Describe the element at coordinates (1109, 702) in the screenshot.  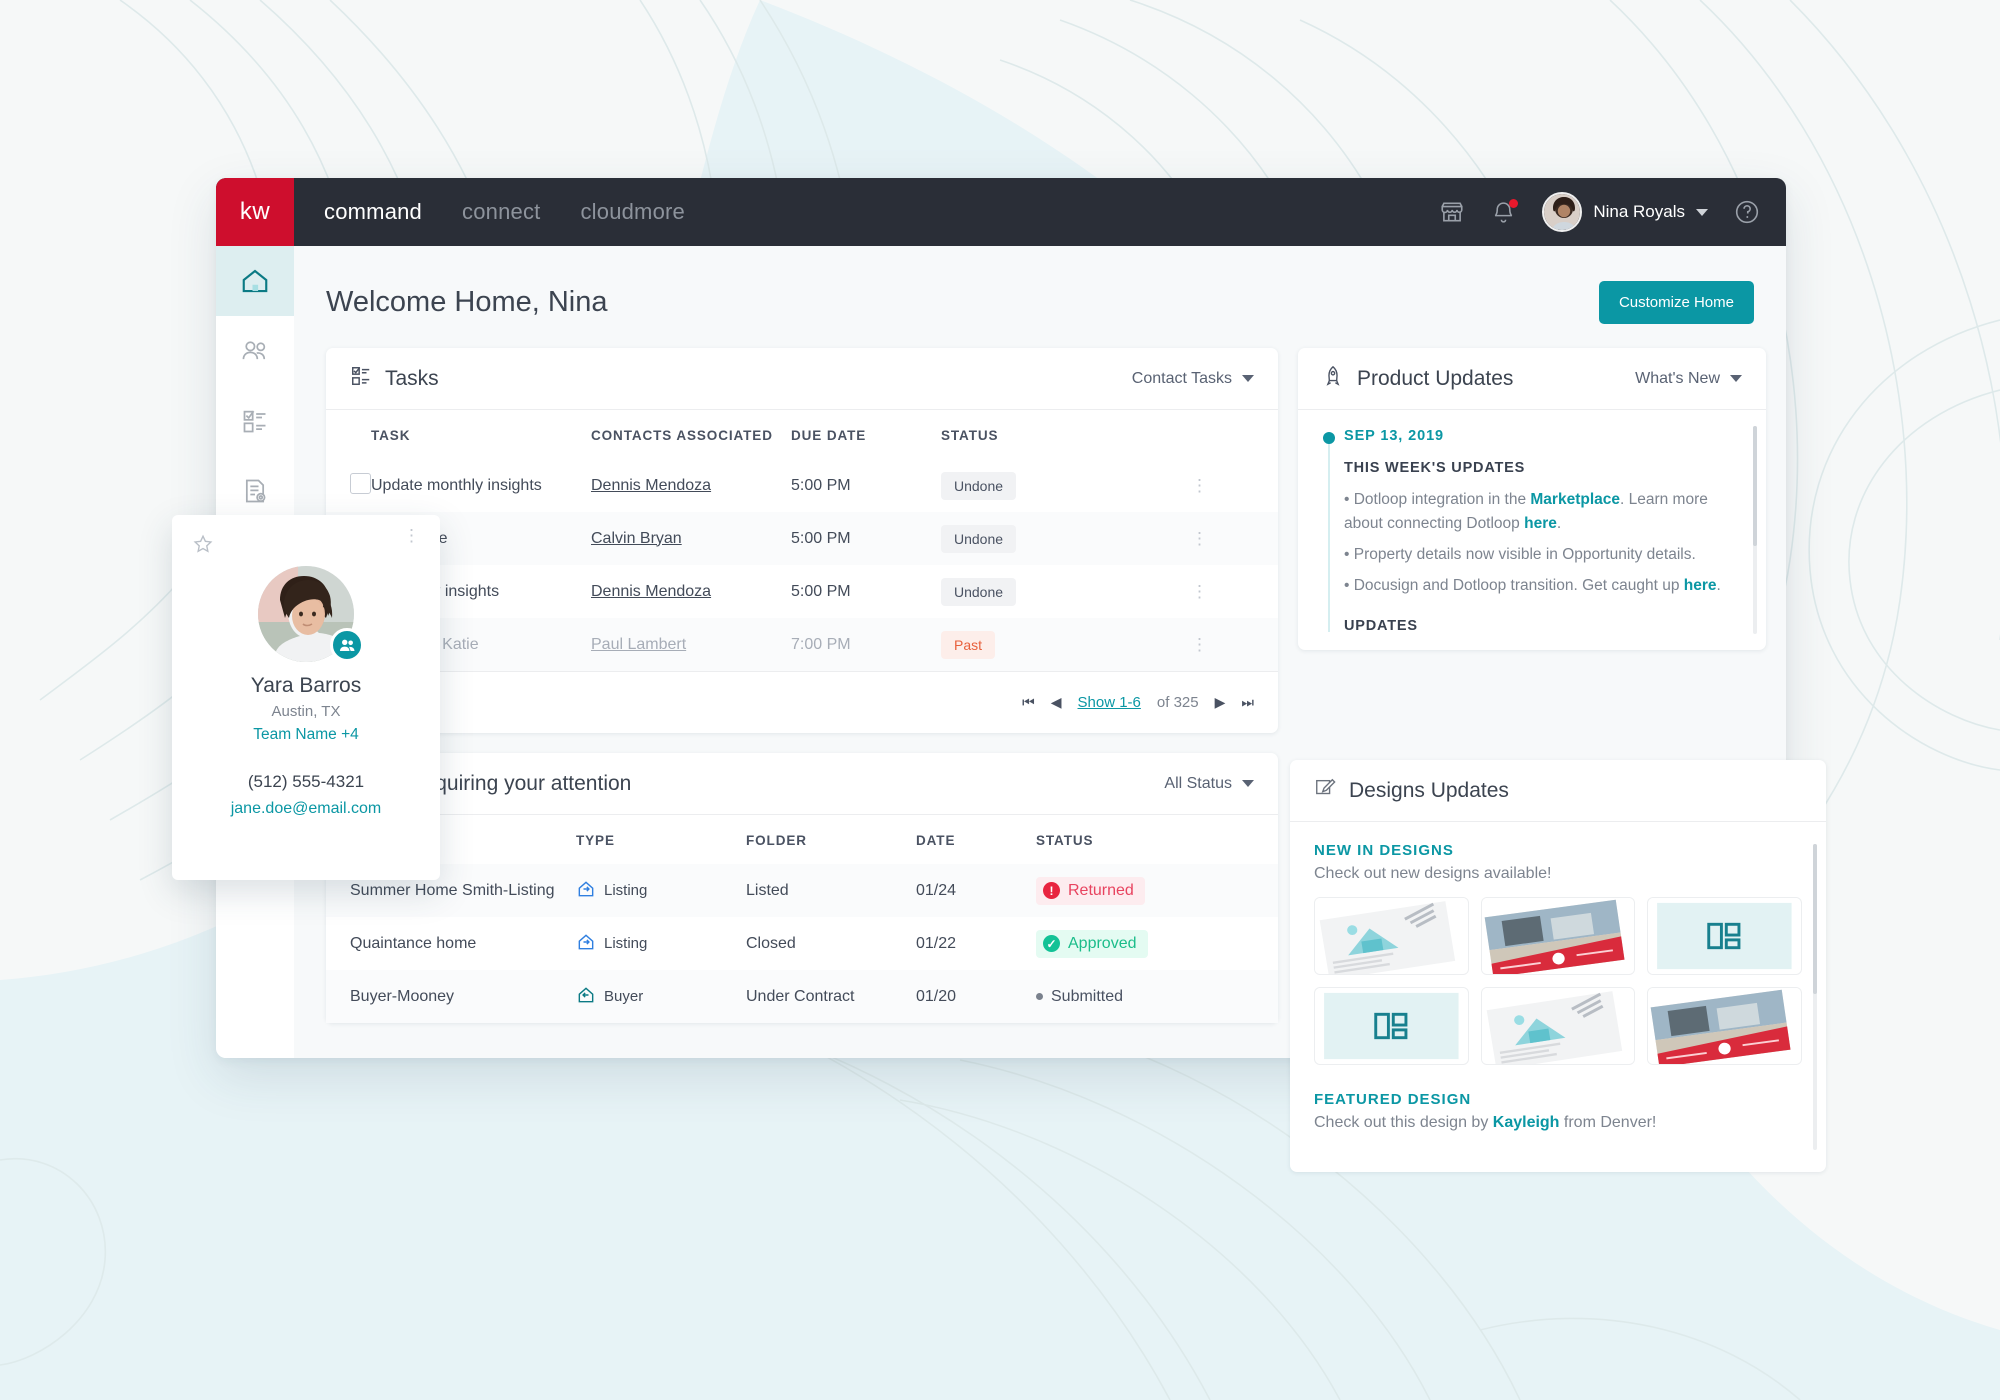
I see `page-range: Show 1-6` at that location.